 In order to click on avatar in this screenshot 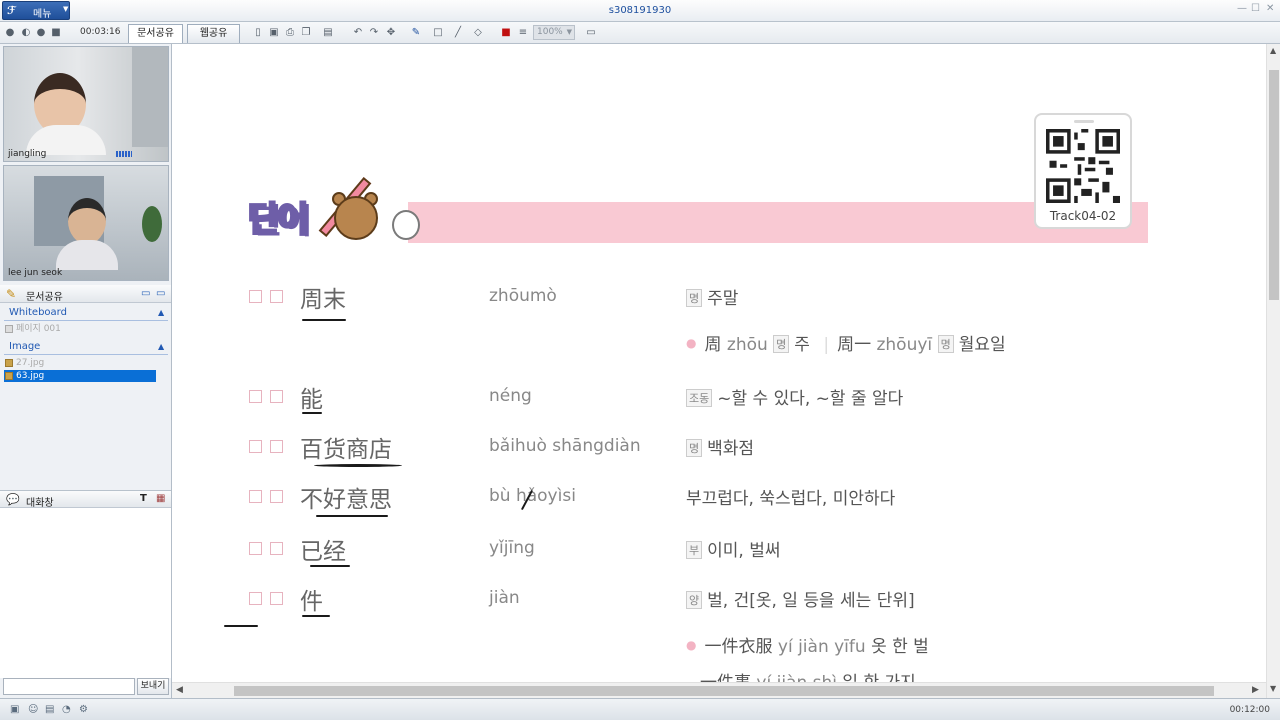, I will do `click(87, 221)`.